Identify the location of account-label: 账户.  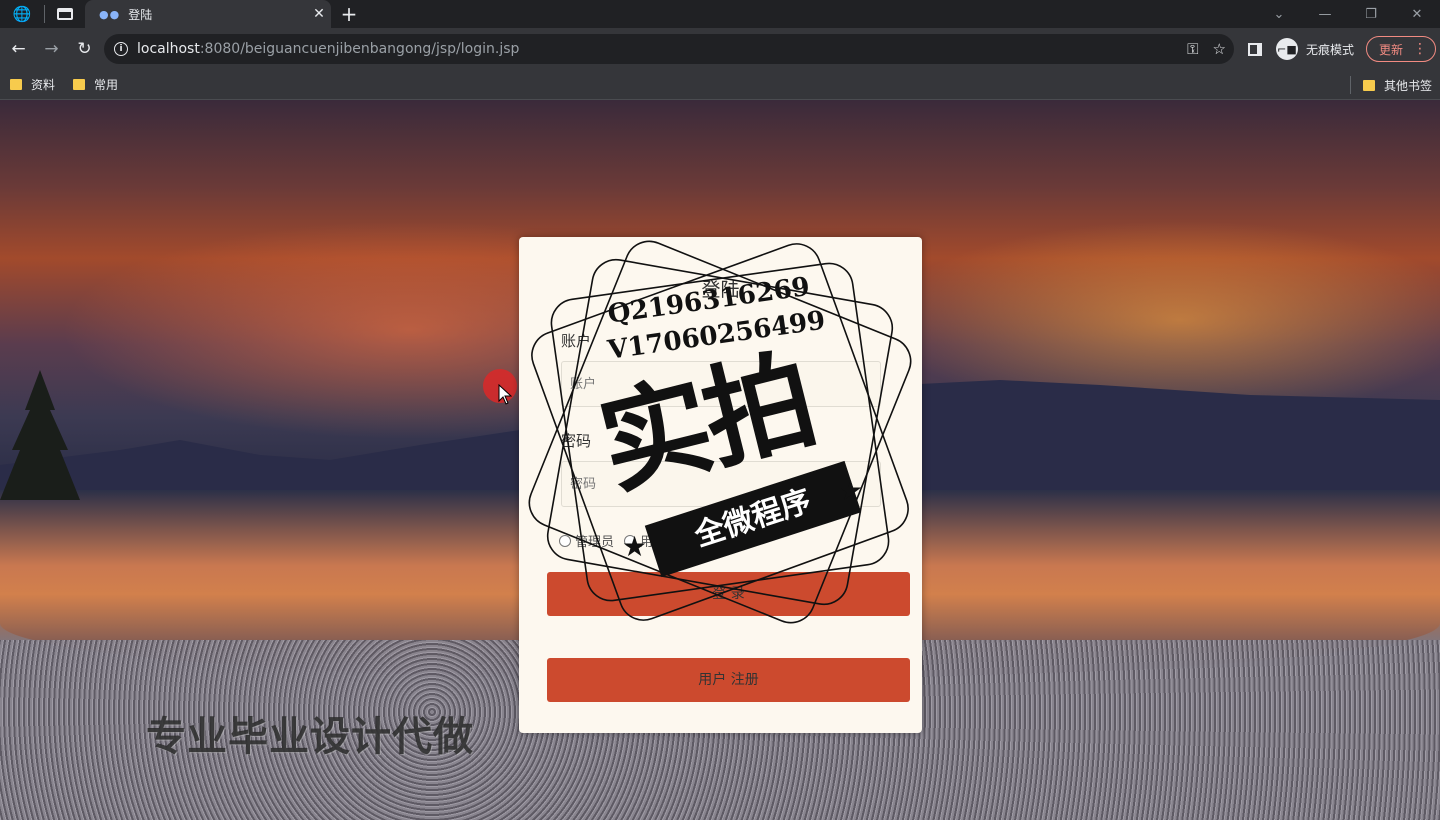
(576, 341).